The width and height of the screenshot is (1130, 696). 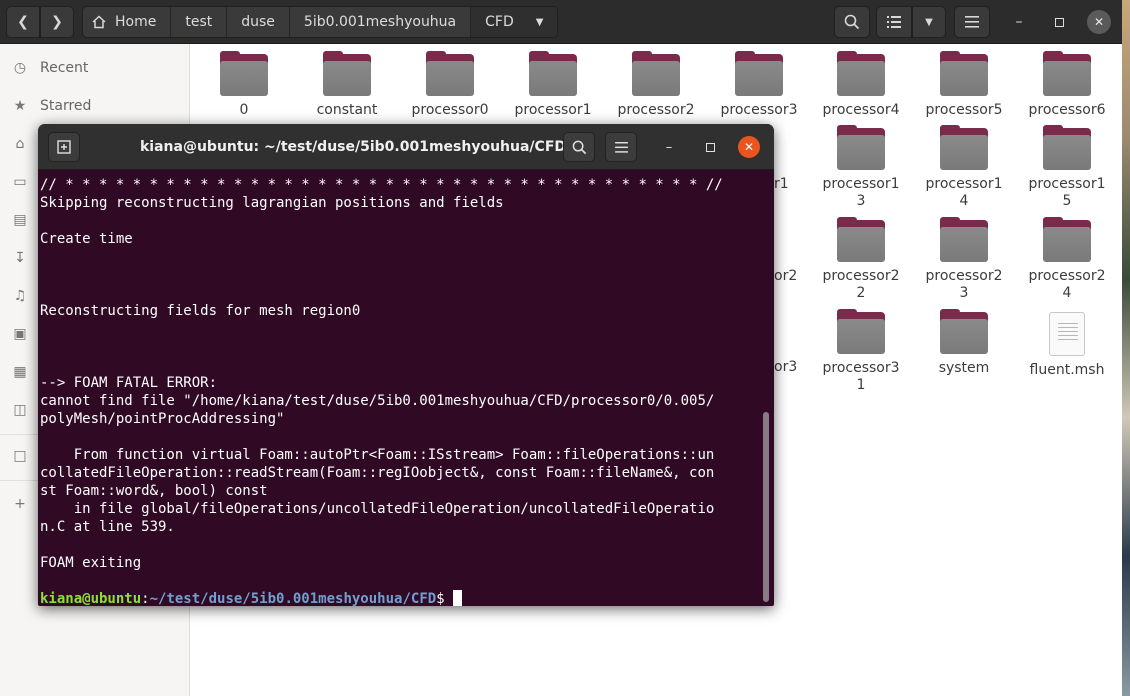 I want to click on list-view-button, so click(x=894, y=22).